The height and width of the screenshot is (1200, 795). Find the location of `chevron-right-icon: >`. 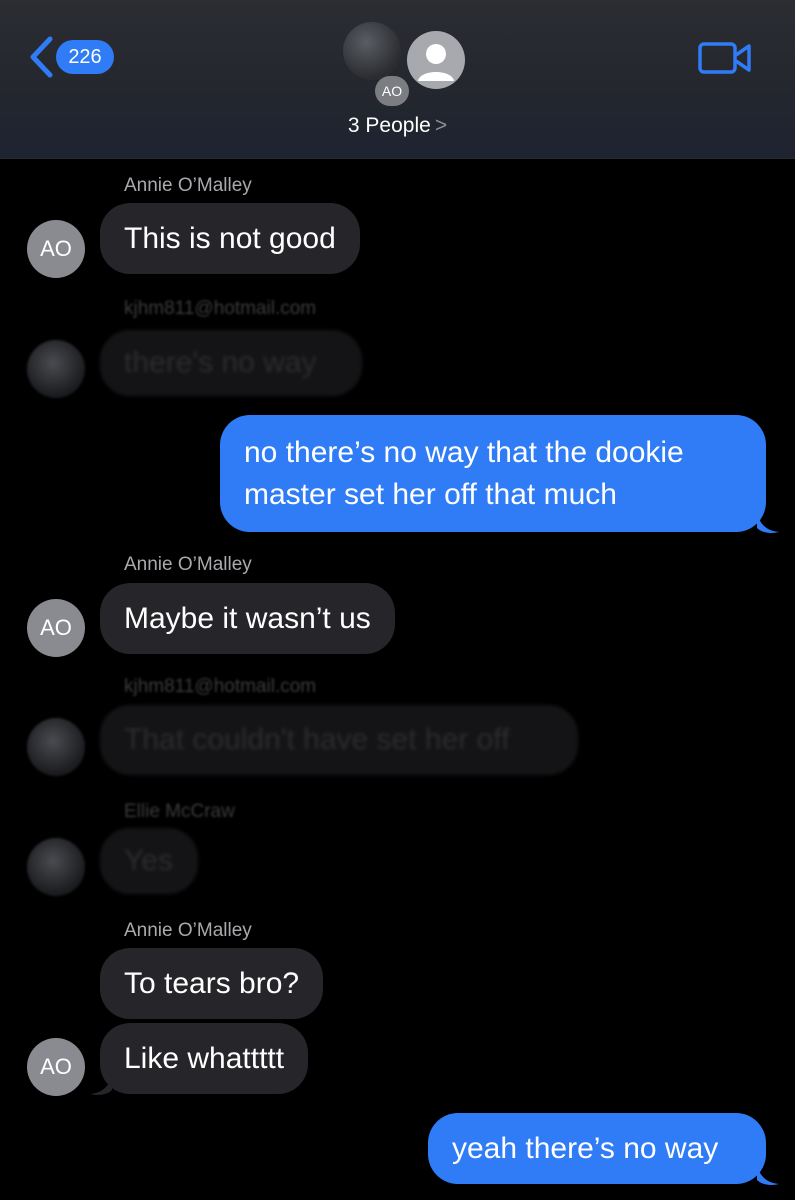

chevron-right-icon: > is located at coordinates (441, 125).